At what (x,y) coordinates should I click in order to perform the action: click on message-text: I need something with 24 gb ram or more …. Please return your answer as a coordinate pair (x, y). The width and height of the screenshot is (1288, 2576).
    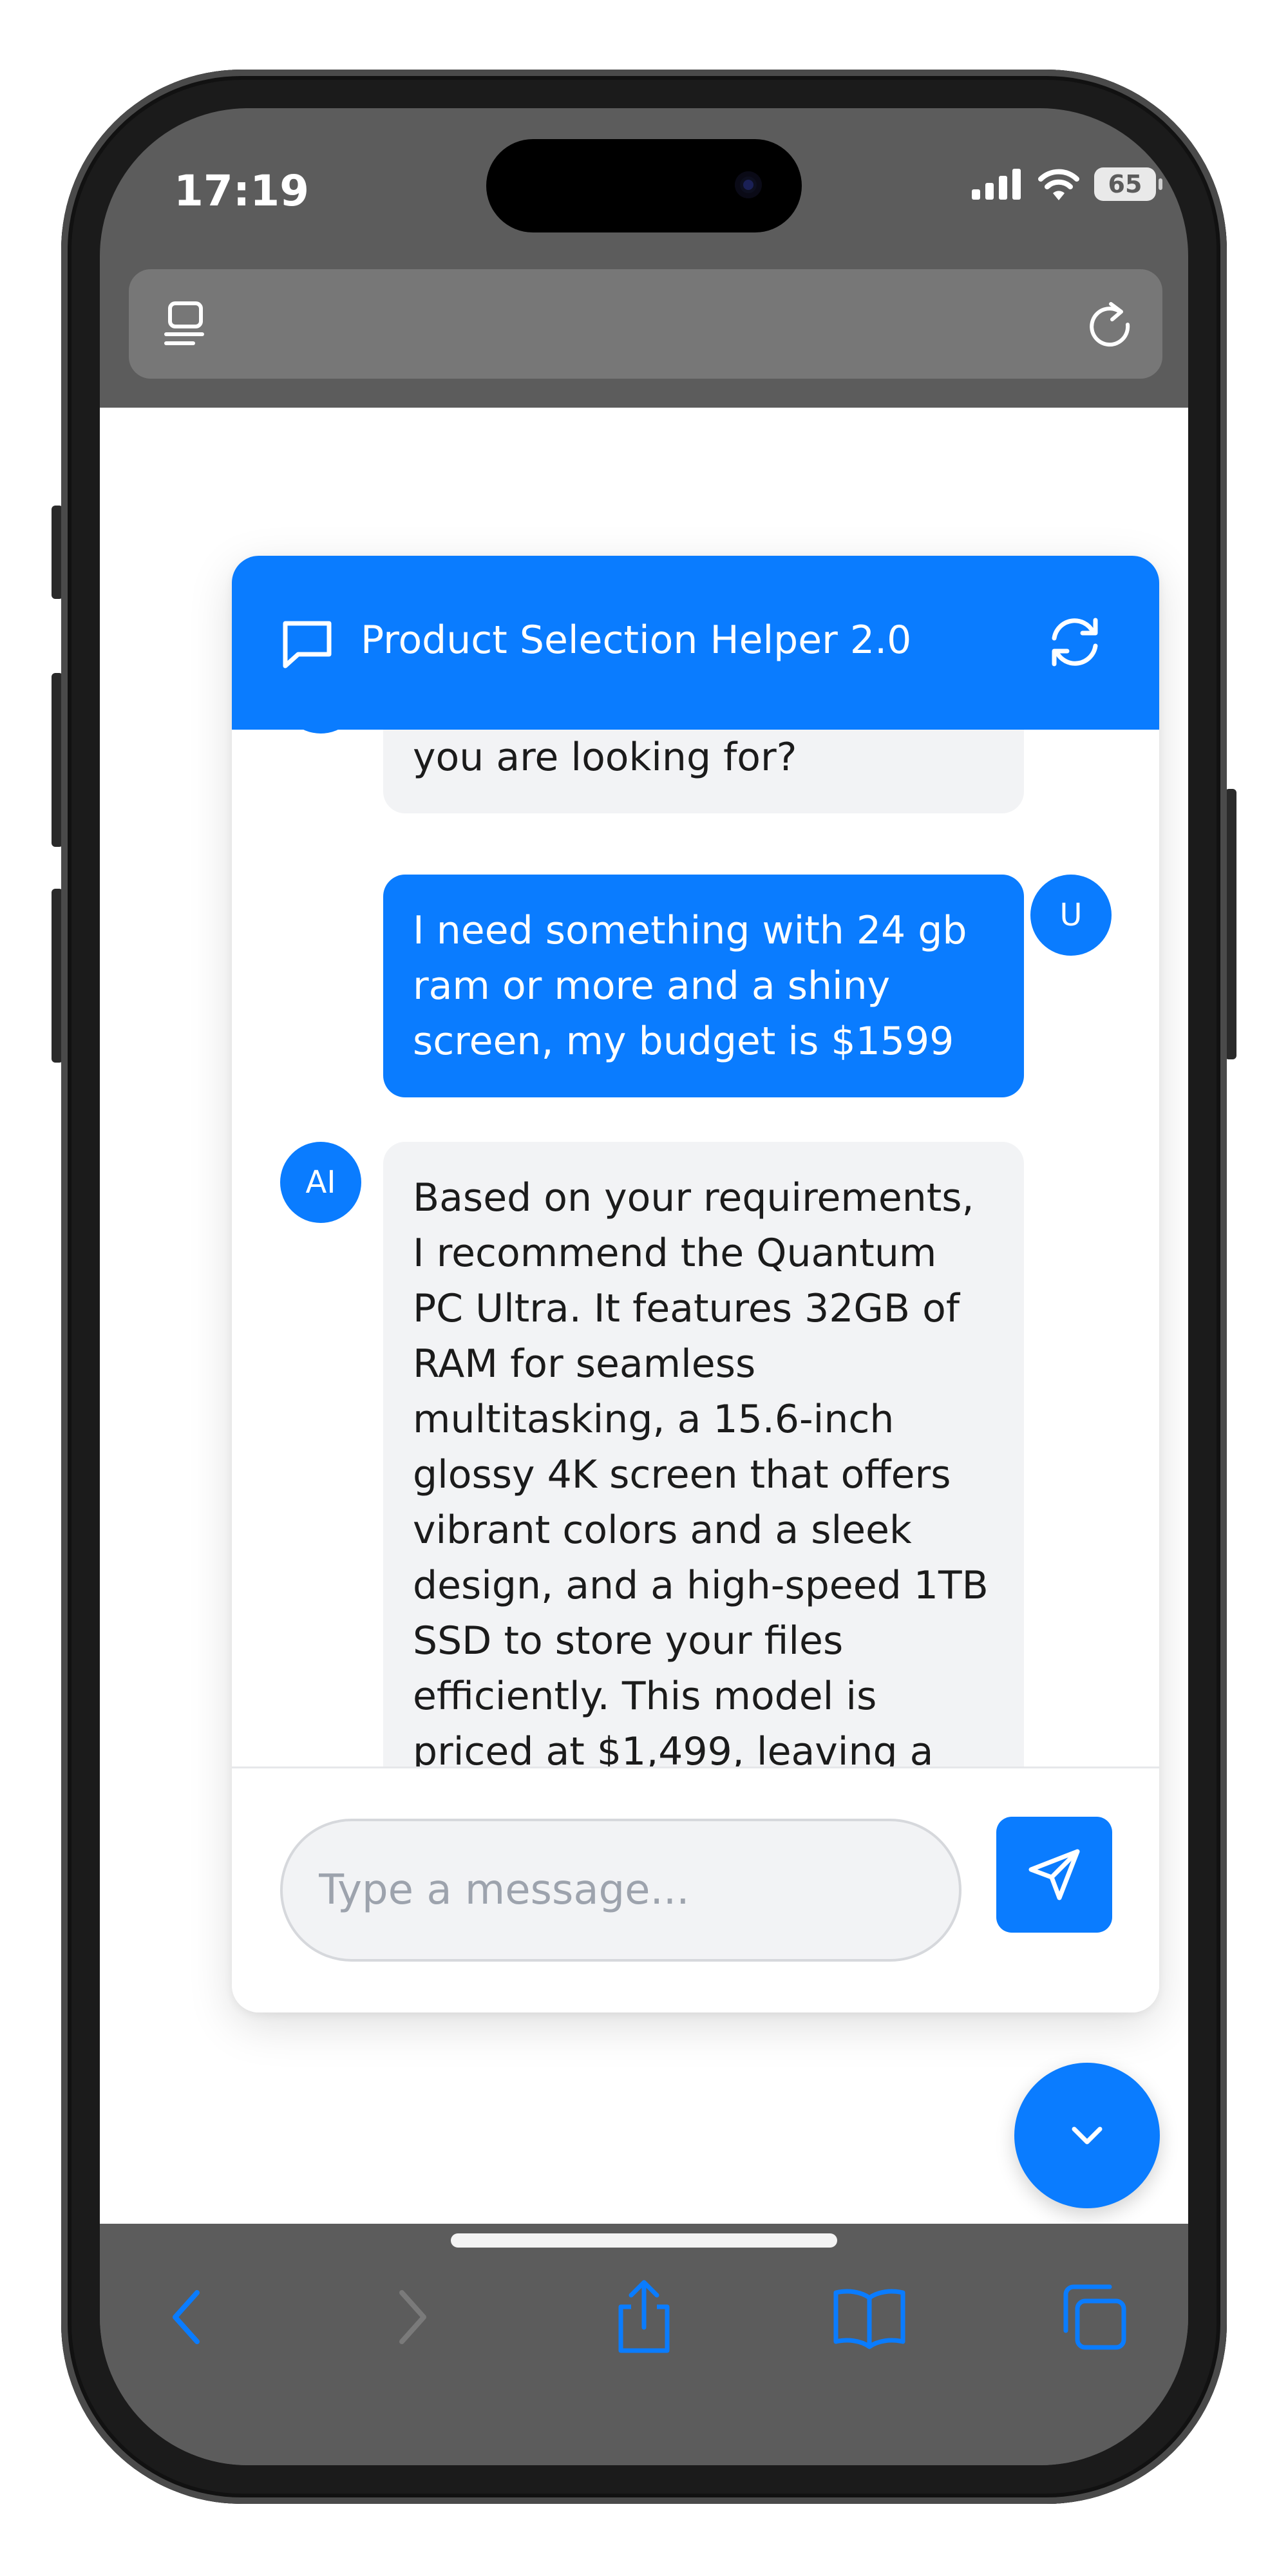
    Looking at the image, I should click on (690, 986).